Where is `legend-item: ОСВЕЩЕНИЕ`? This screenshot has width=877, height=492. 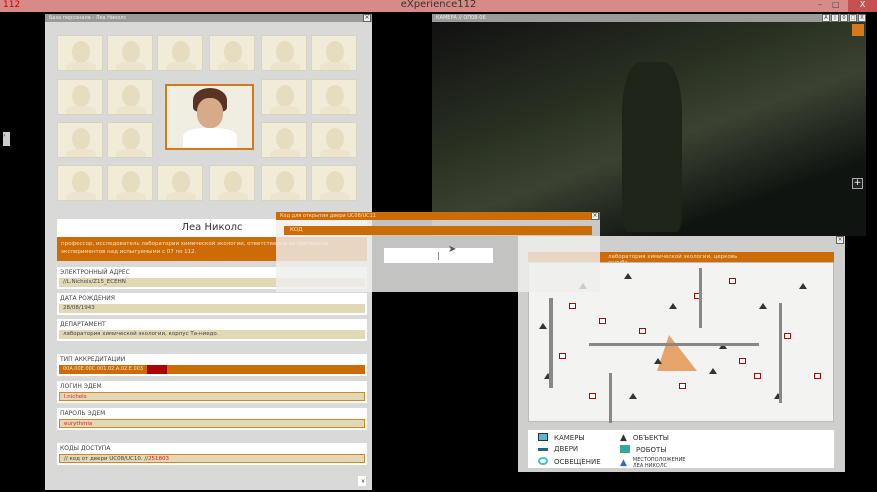 legend-item: ОСВЕЩЕНИЕ is located at coordinates (569, 462).